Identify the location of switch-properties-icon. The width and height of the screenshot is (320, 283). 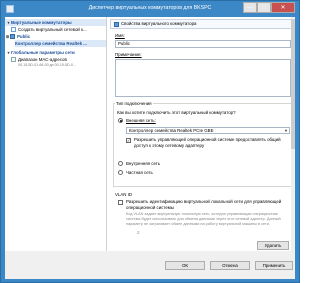
(116, 24).